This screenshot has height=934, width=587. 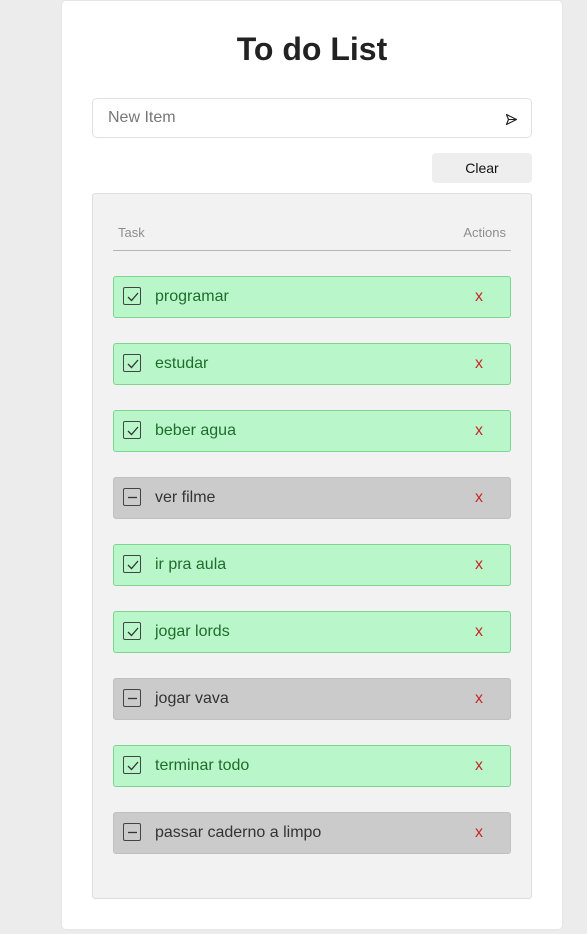 What do you see at coordinates (195, 430) in the screenshot?
I see `todo-item-label: beber agua` at bounding box center [195, 430].